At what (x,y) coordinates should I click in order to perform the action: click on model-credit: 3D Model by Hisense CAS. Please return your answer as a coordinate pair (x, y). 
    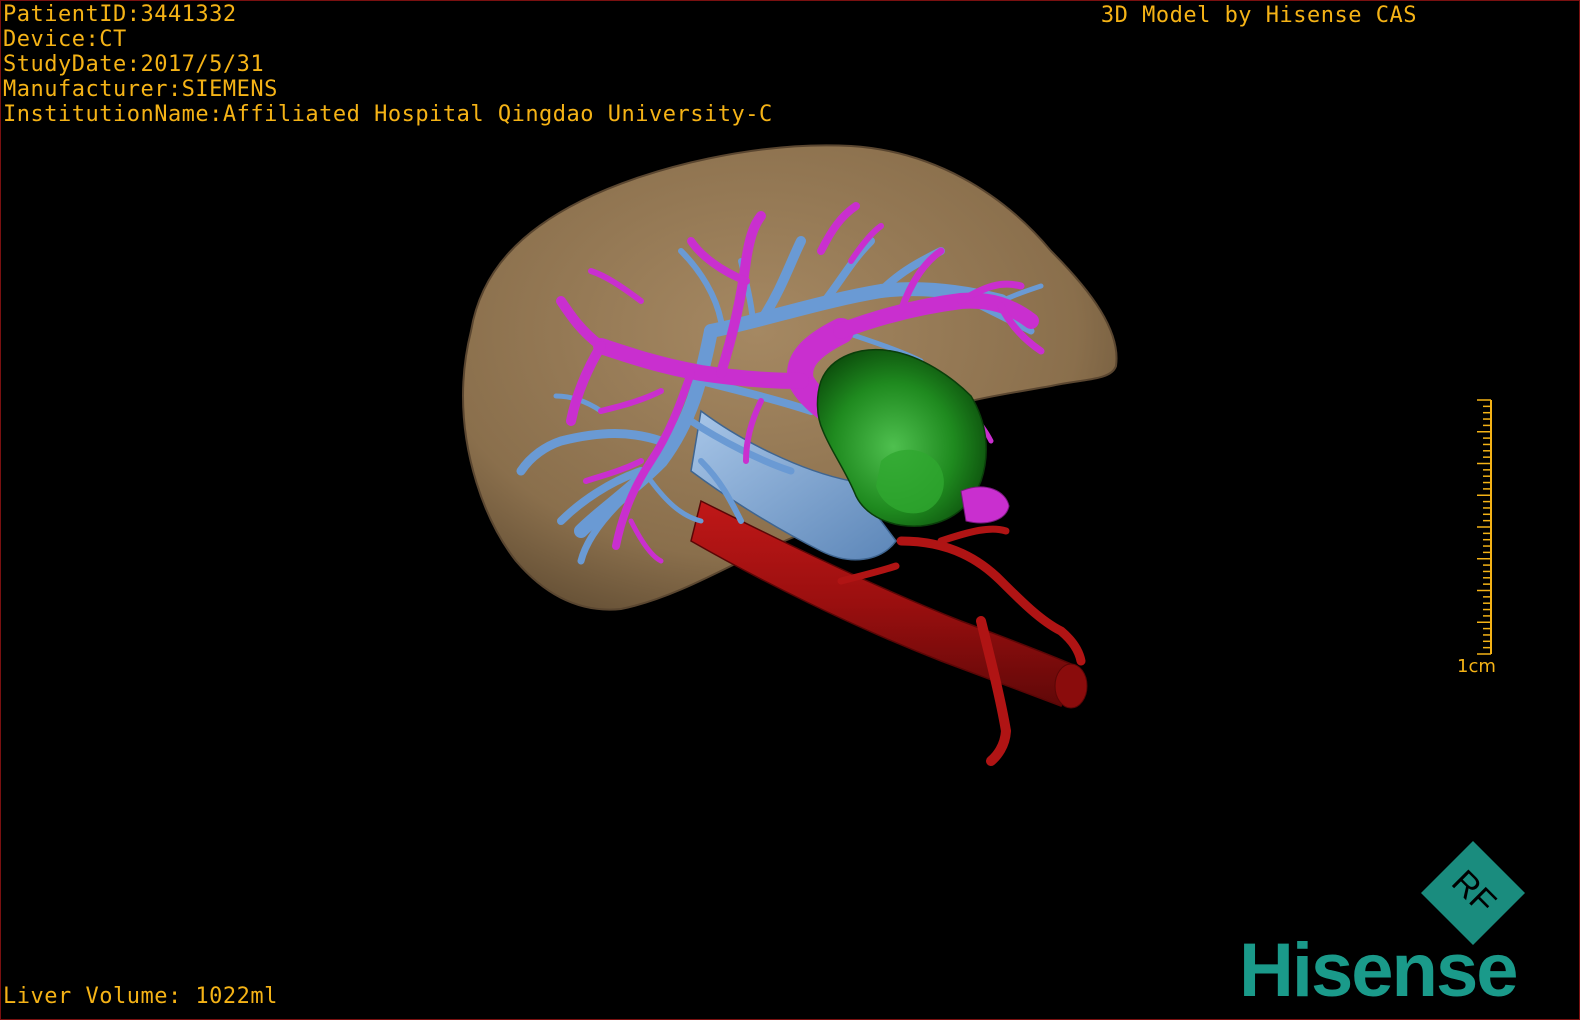
    Looking at the image, I should click on (1258, 15).